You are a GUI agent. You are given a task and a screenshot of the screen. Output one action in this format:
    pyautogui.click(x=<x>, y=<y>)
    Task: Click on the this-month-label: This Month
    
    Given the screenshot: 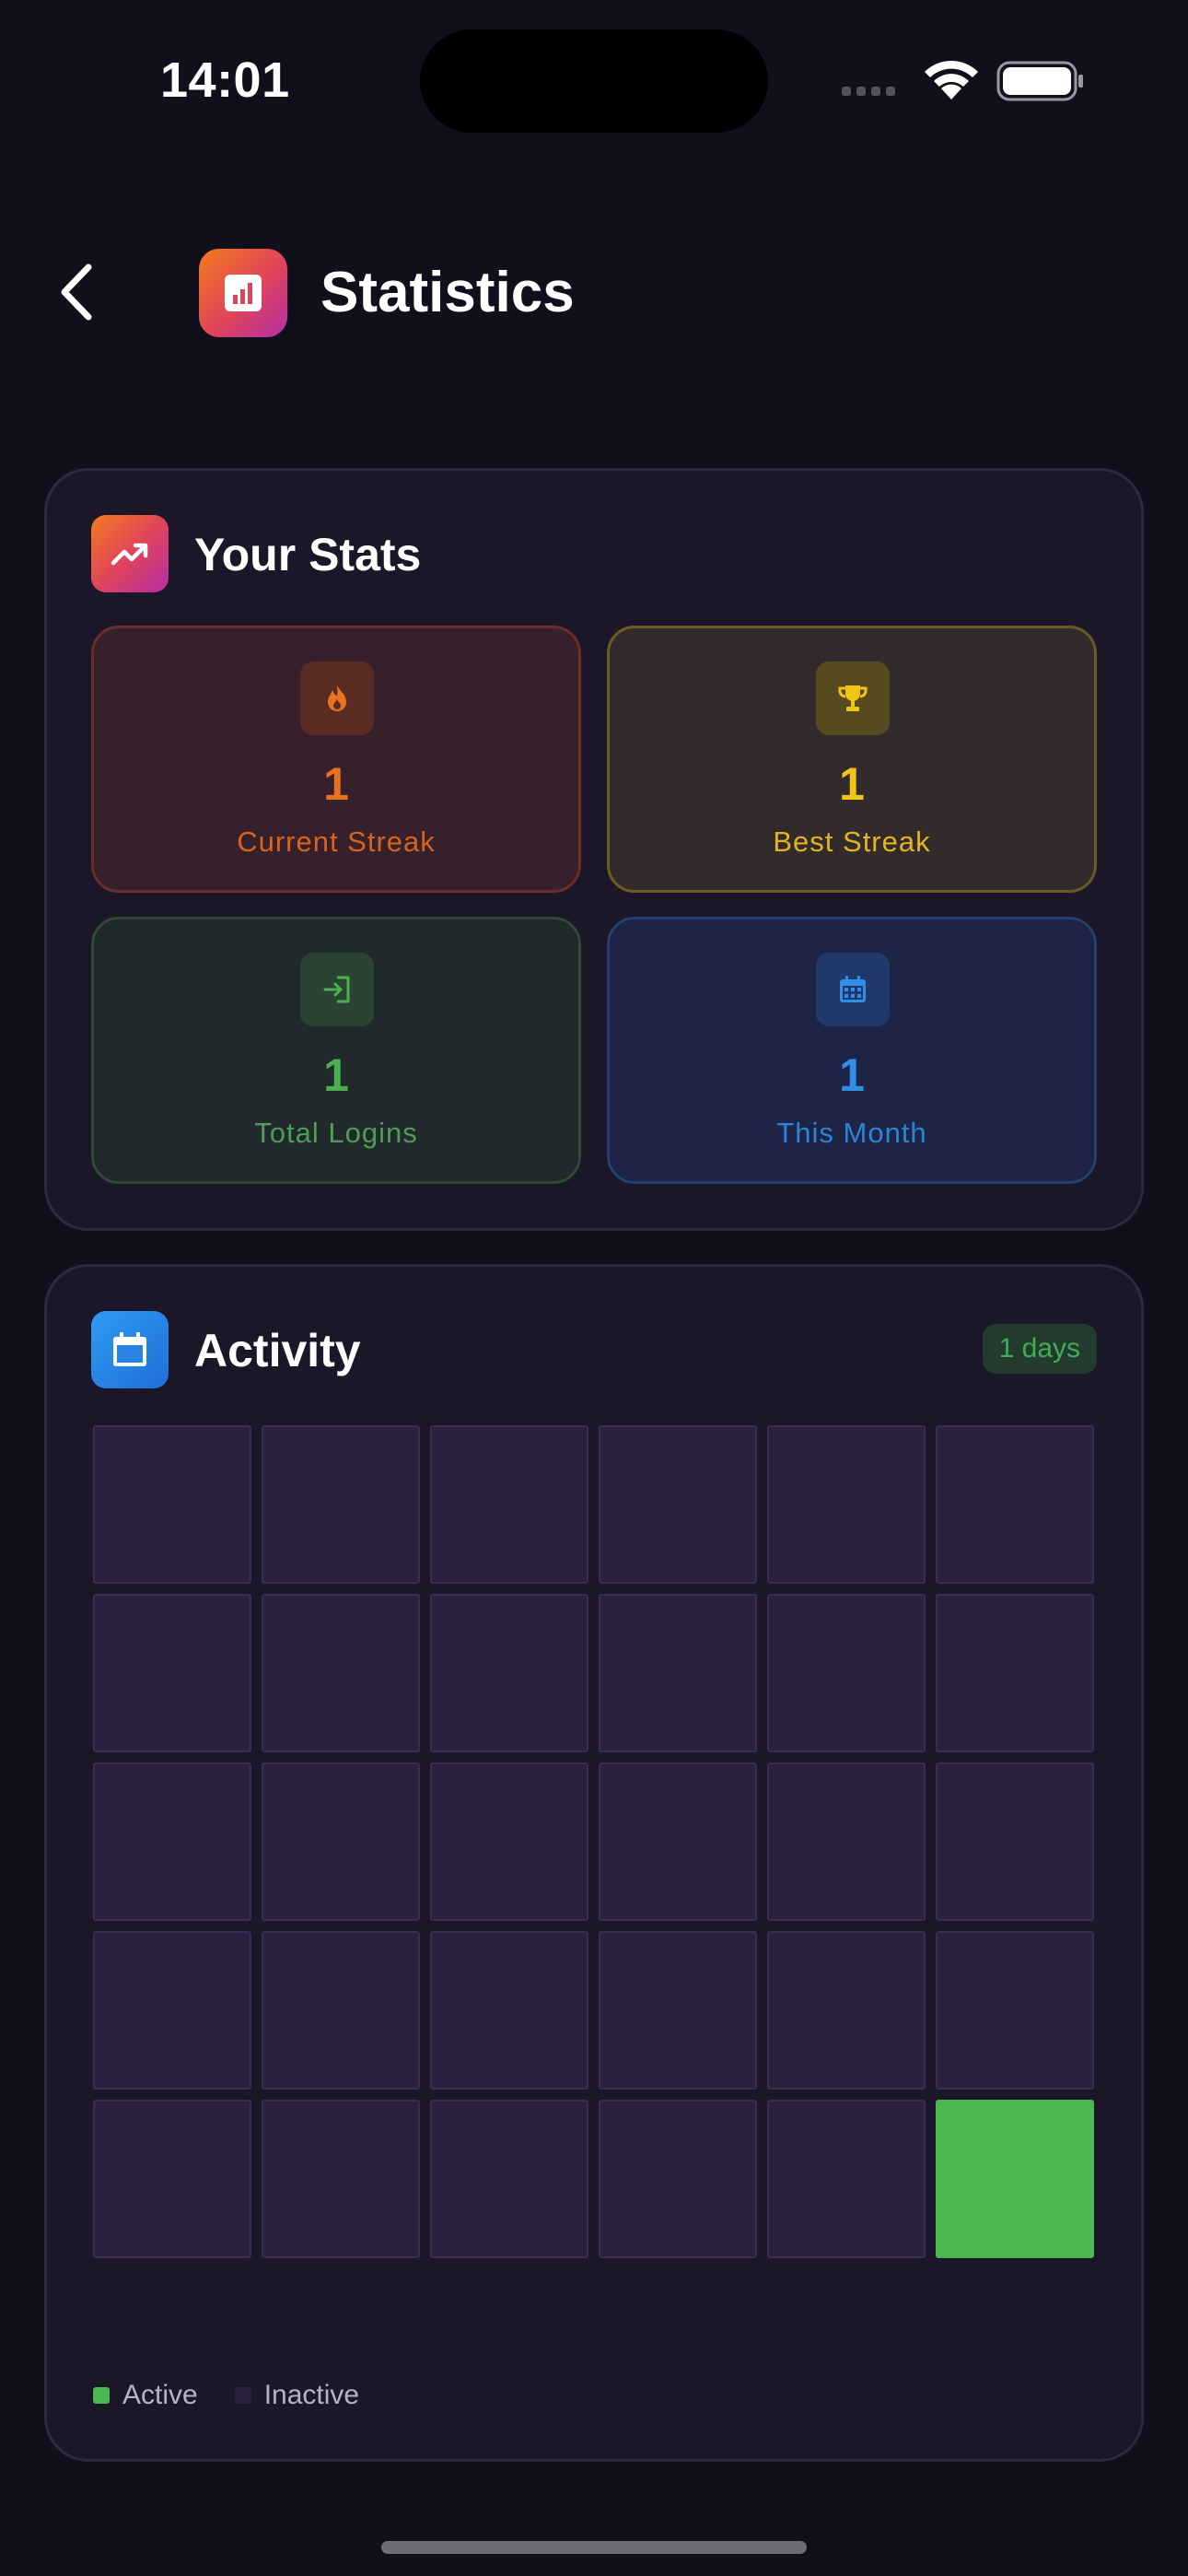 What is the action you would take?
    pyautogui.click(x=852, y=1133)
    